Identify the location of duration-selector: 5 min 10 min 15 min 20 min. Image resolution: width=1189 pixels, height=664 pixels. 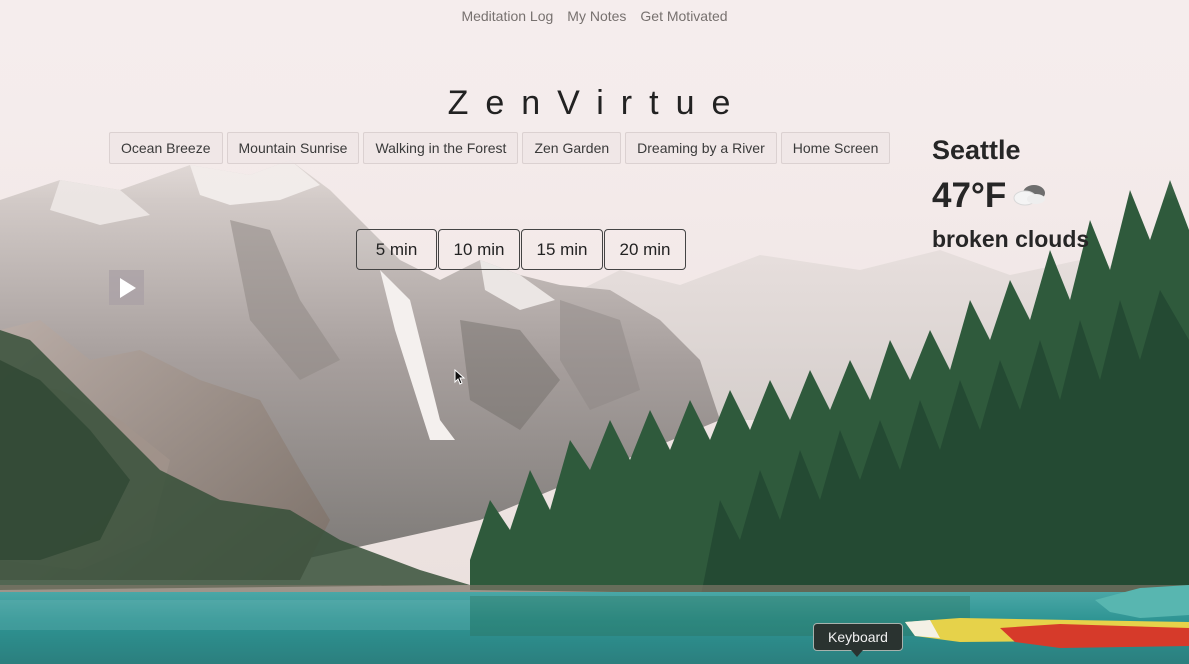
(521, 249).